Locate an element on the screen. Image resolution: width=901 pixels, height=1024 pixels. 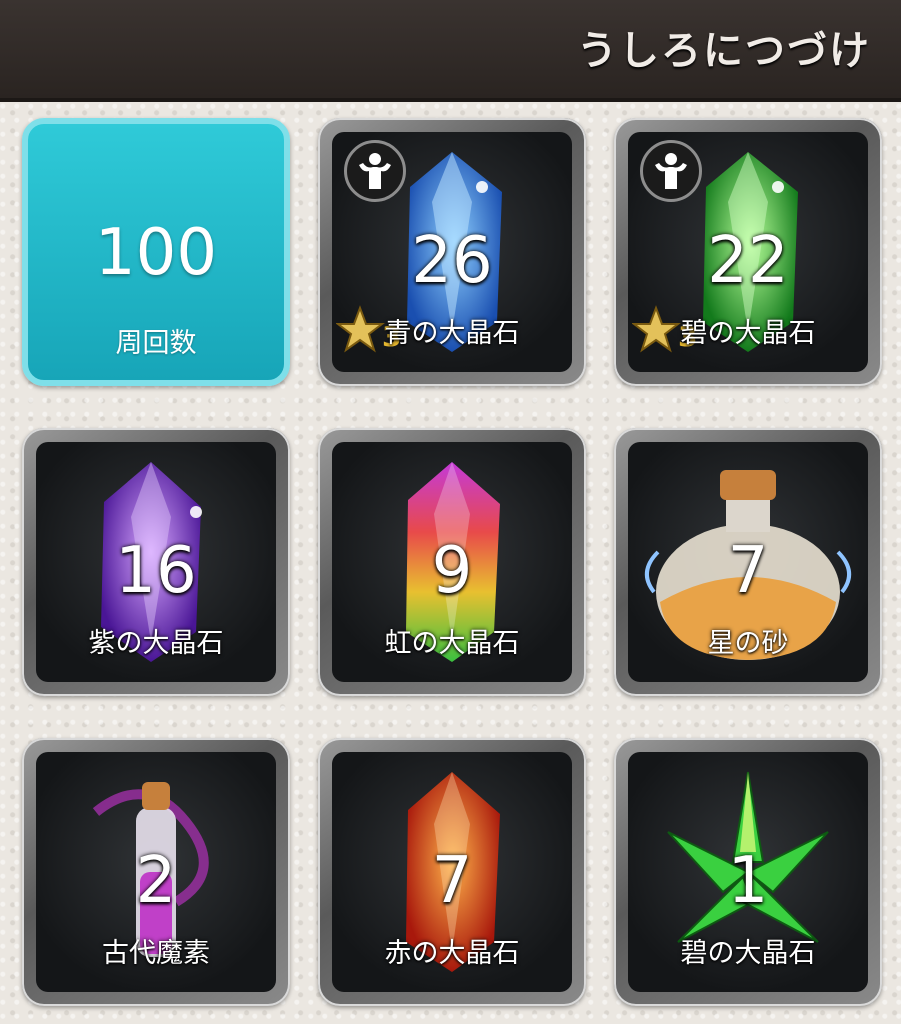
item-count: 22 is located at coordinates (748, 261).